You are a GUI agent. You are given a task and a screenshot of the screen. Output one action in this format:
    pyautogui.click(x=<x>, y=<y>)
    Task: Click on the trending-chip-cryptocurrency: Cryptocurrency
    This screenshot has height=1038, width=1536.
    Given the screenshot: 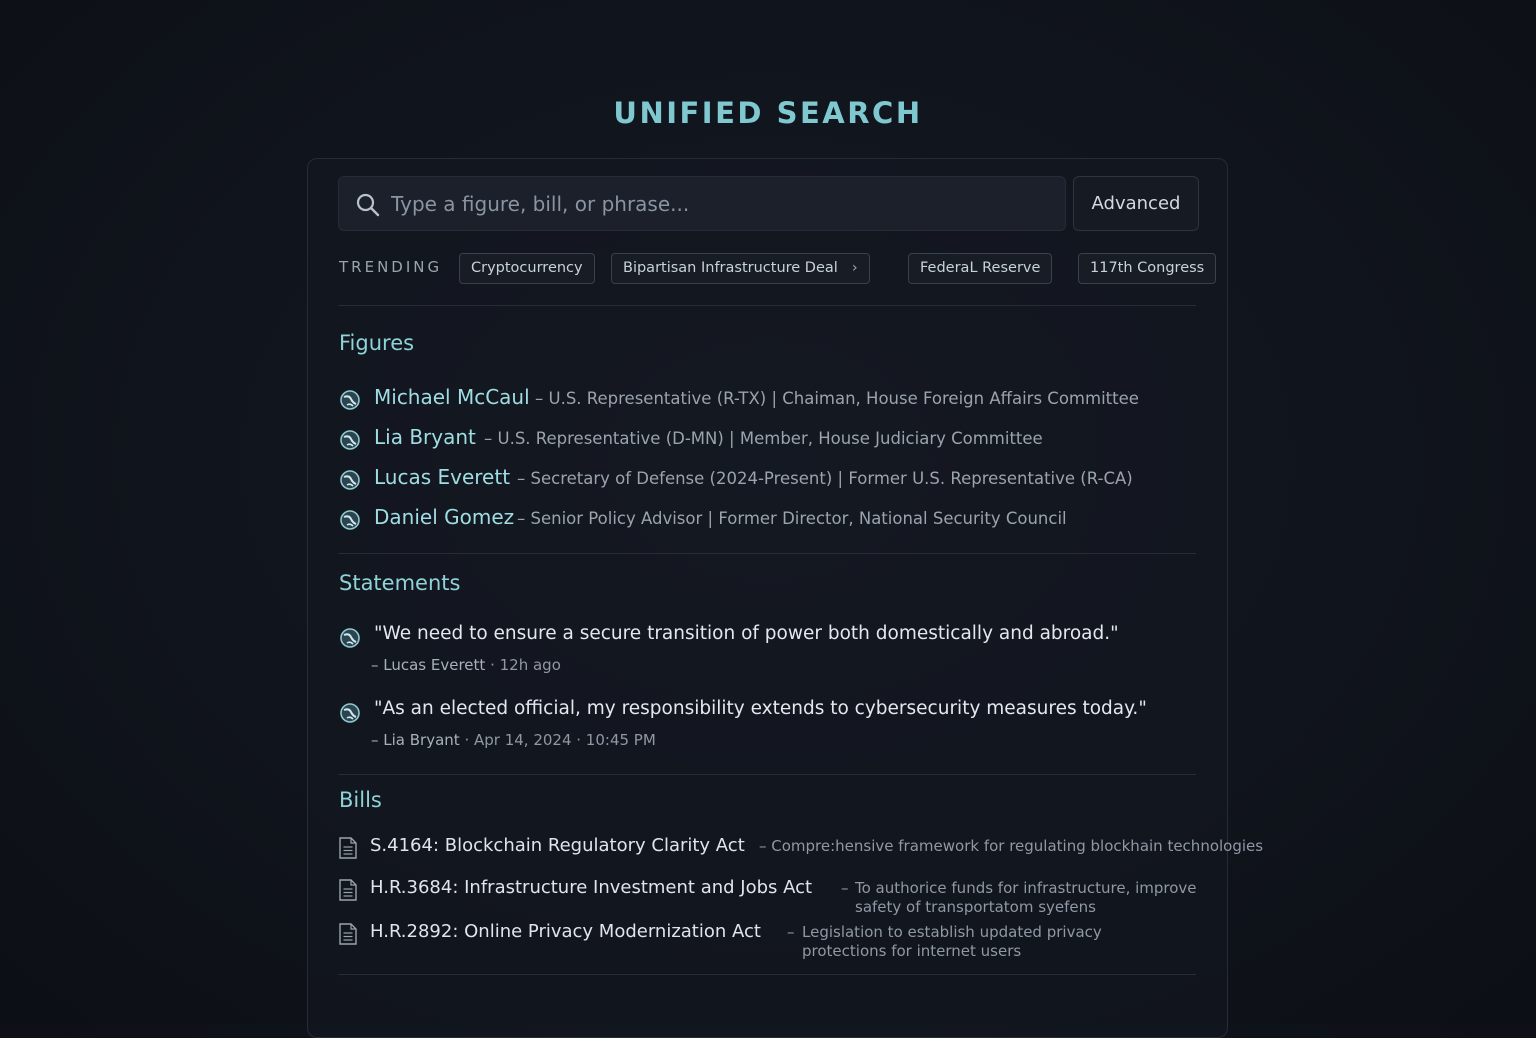 What is the action you would take?
    pyautogui.click(x=527, y=268)
    